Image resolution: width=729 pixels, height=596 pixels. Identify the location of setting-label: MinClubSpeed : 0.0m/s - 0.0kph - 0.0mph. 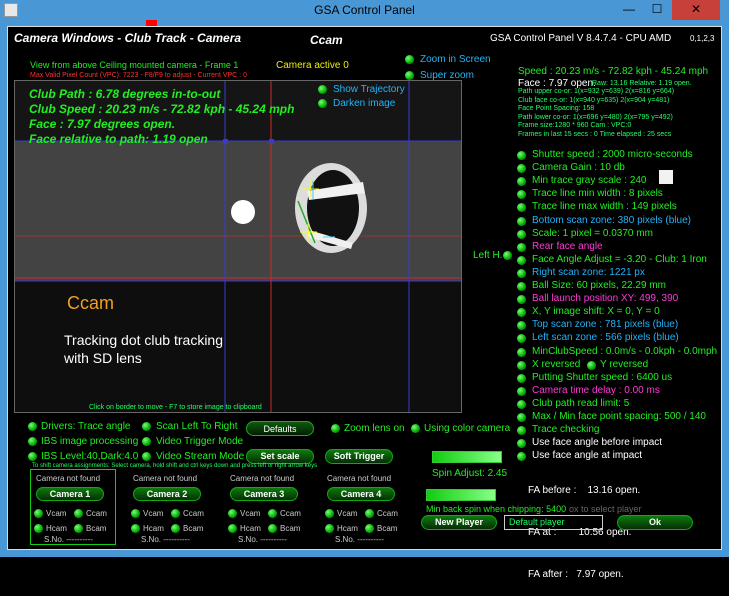
(624, 352).